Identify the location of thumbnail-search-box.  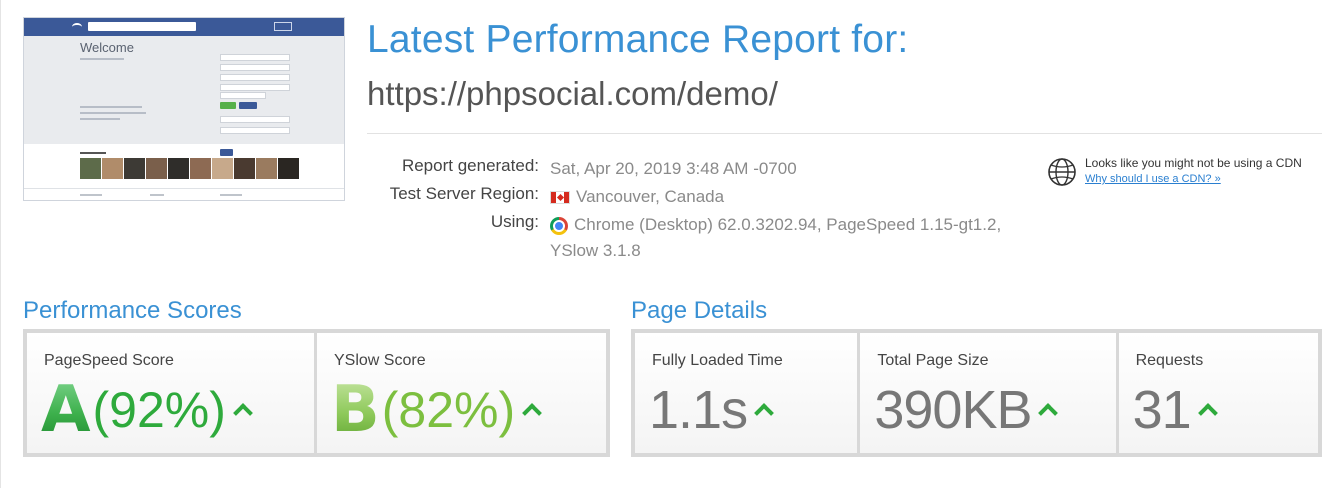
(142, 26).